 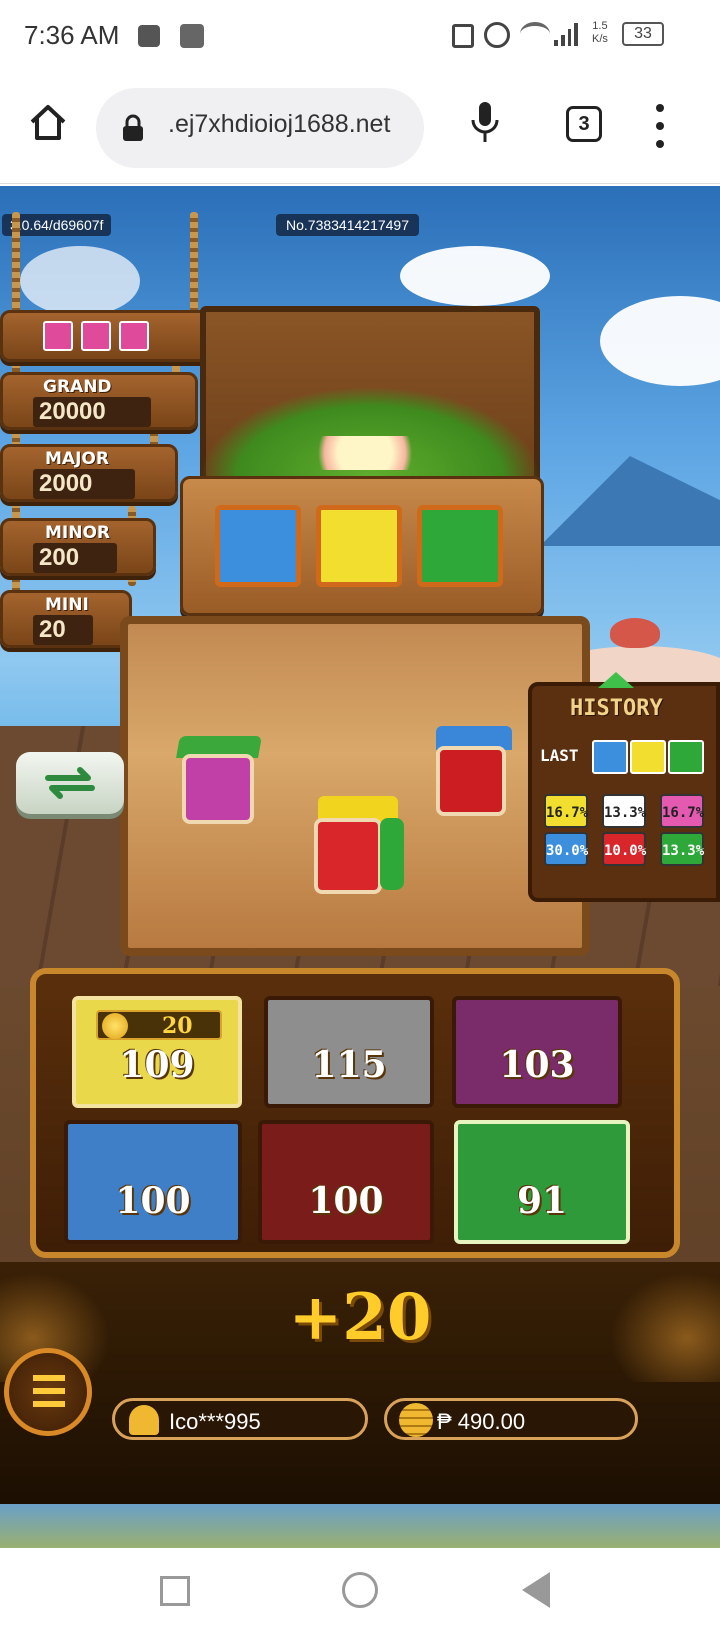 I want to click on more-menu-icon, so click(x=660, y=126).